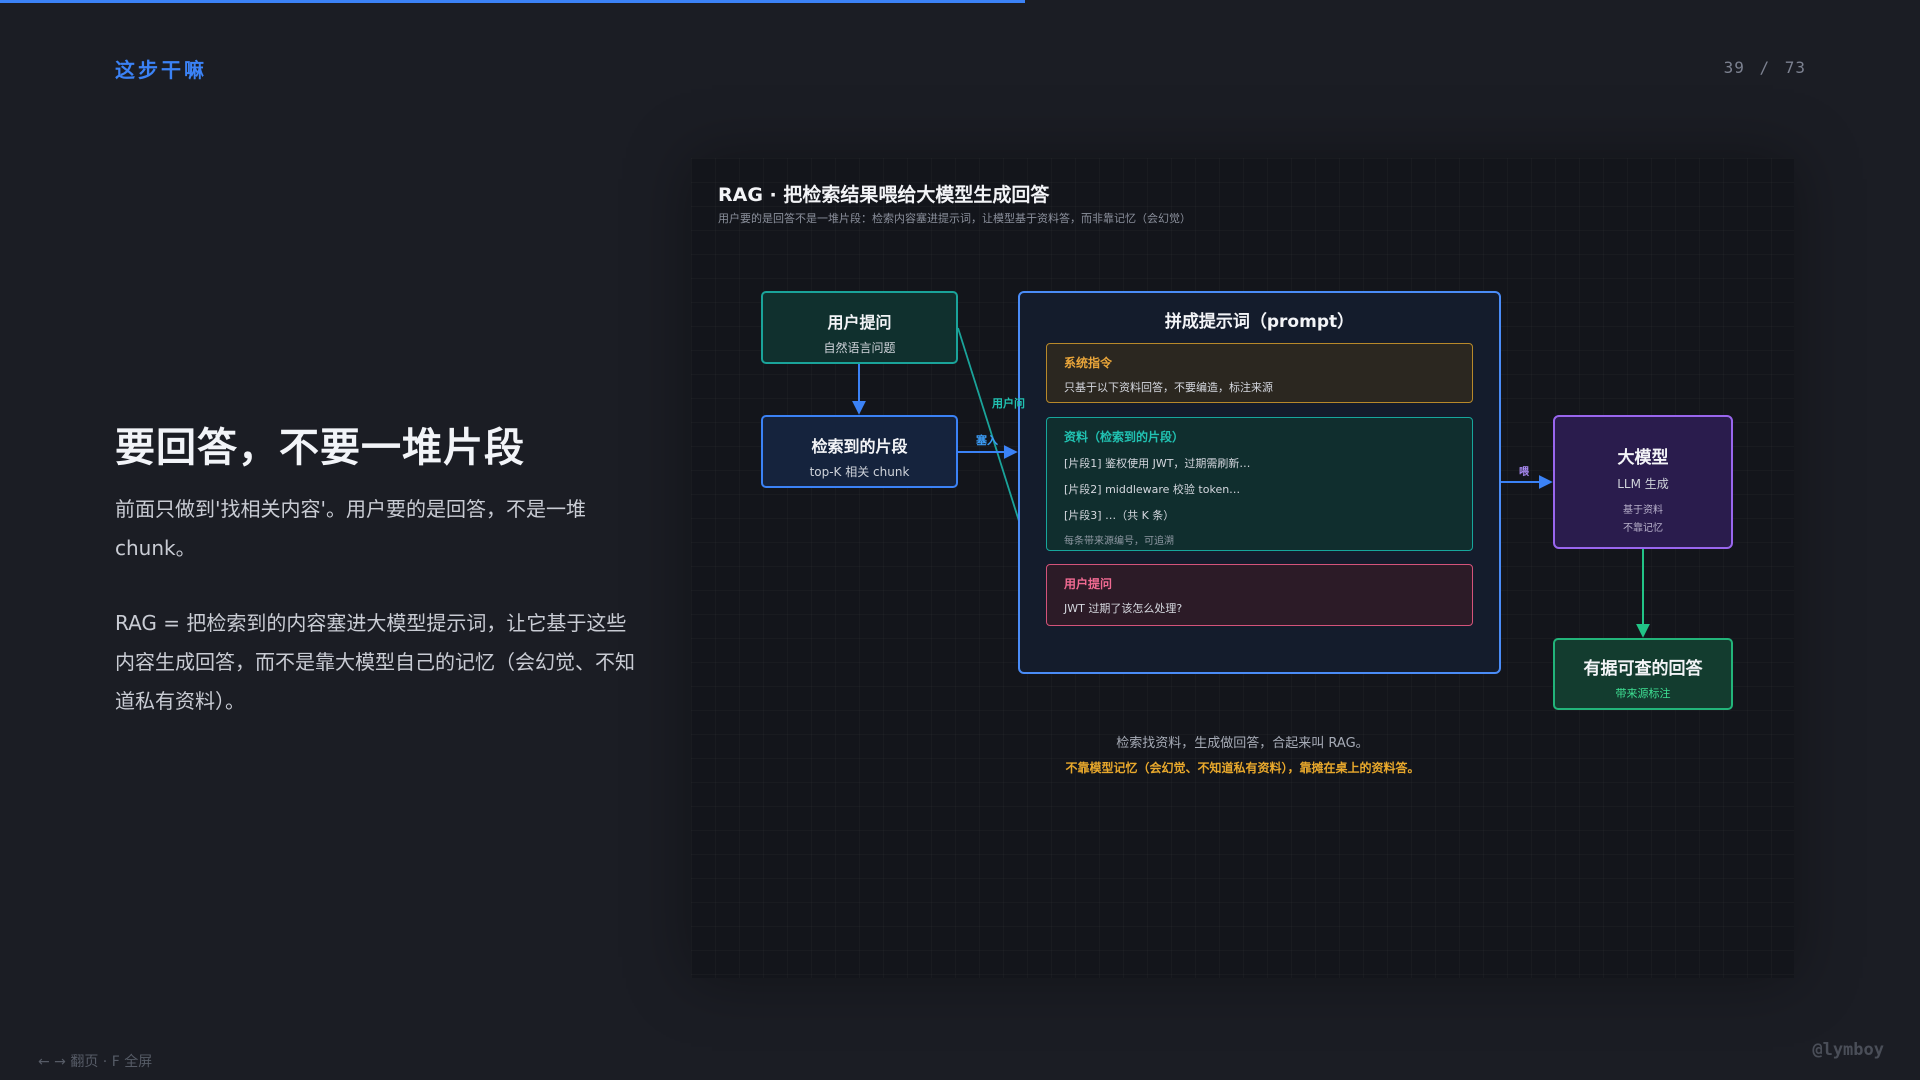  Describe the element at coordinates (1242, 768) in the screenshot. I see `diagram-caption-highlight: 不靠模型记忆（会幻觉、不知道私有资料），靠摊在桌上的资料答。` at that location.